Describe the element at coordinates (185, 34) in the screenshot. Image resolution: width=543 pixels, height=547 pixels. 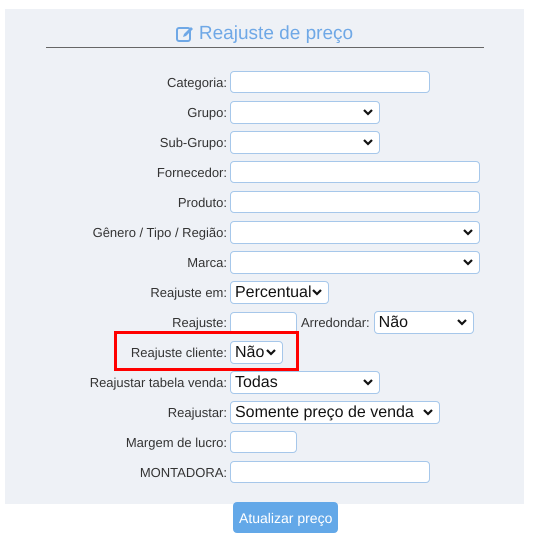
I see `edit-icon` at that location.